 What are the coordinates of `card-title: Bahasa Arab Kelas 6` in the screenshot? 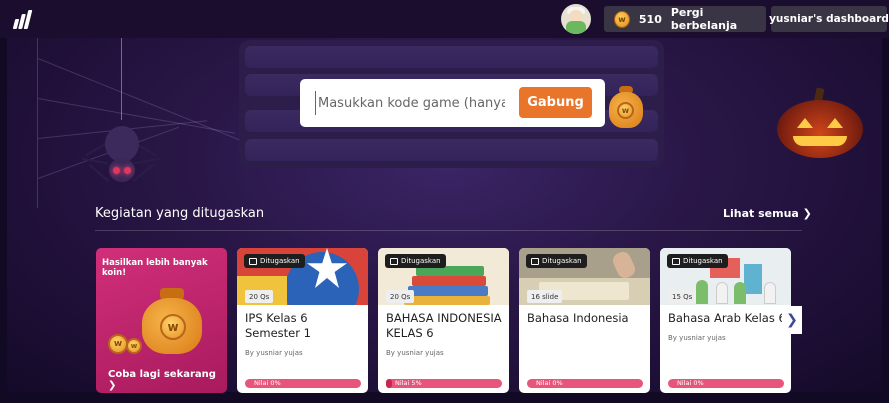 It's located at (727, 318).